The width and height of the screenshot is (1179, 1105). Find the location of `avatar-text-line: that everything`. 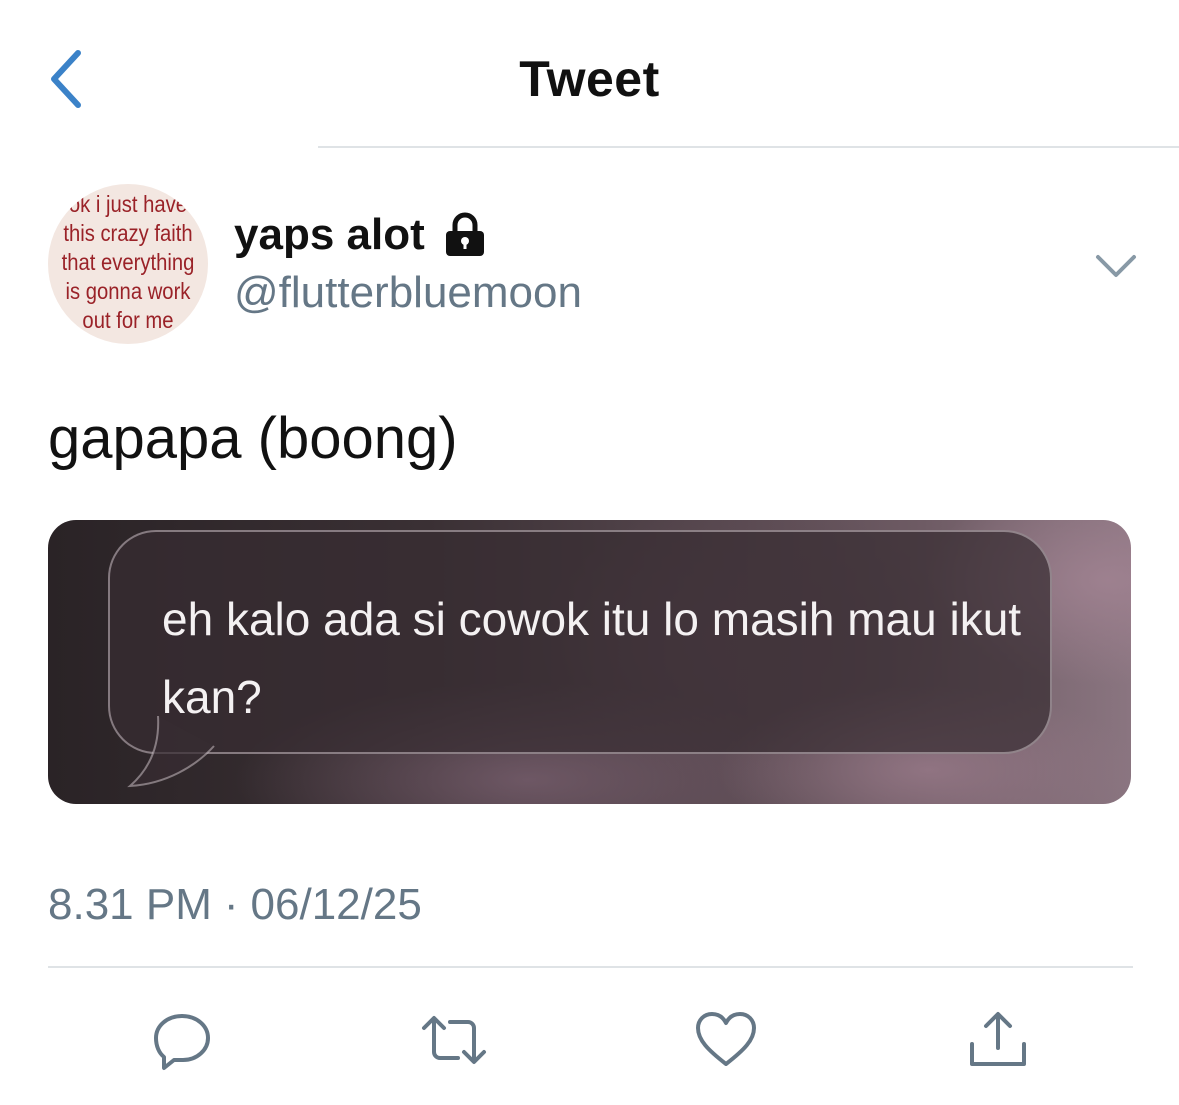

avatar-text-line: that everything is located at coordinates (128, 262).